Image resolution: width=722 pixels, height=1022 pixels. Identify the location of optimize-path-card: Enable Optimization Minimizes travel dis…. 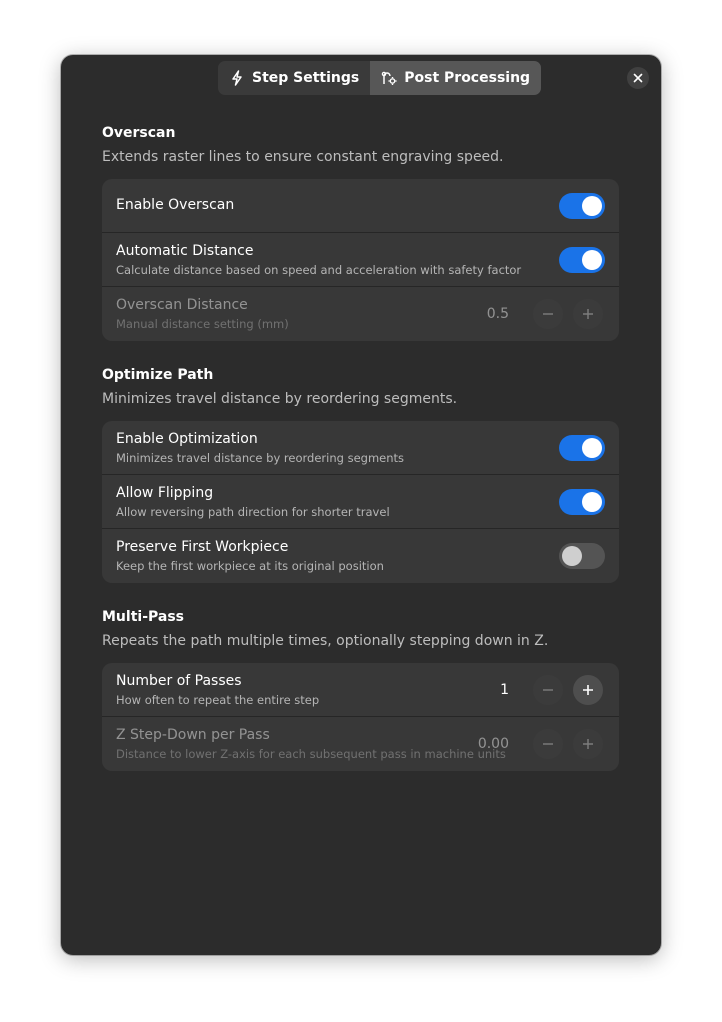
(360, 502).